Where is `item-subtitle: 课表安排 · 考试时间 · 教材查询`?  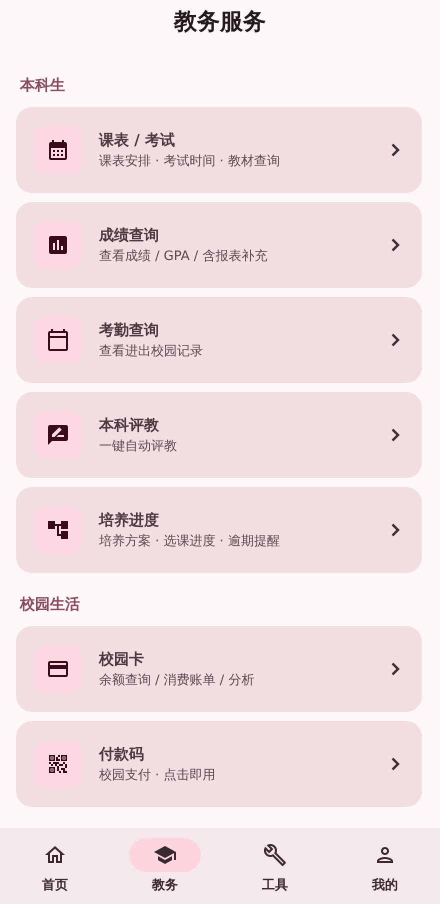
item-subtitle: 课表安排 · 考试时间 · 教材查询 is located at coordinates (190, 161).